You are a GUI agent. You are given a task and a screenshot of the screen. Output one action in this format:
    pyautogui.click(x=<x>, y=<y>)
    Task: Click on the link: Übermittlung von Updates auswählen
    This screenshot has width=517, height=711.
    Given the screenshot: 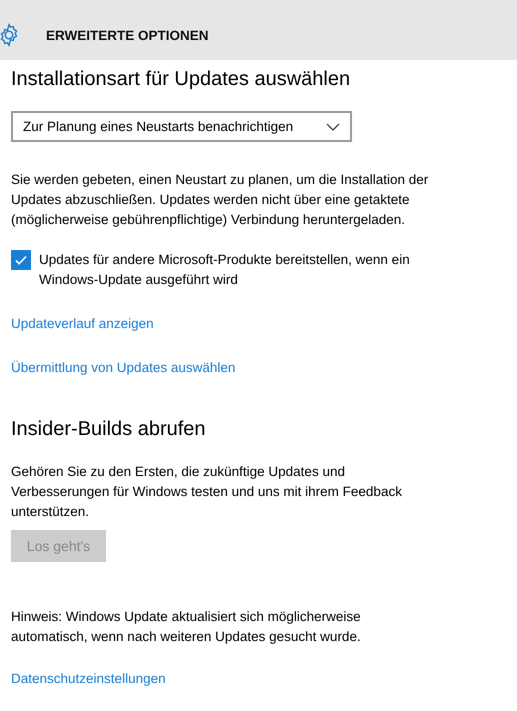 What is the action you would take?
    pyautogui.click(x=258, y=368)
    